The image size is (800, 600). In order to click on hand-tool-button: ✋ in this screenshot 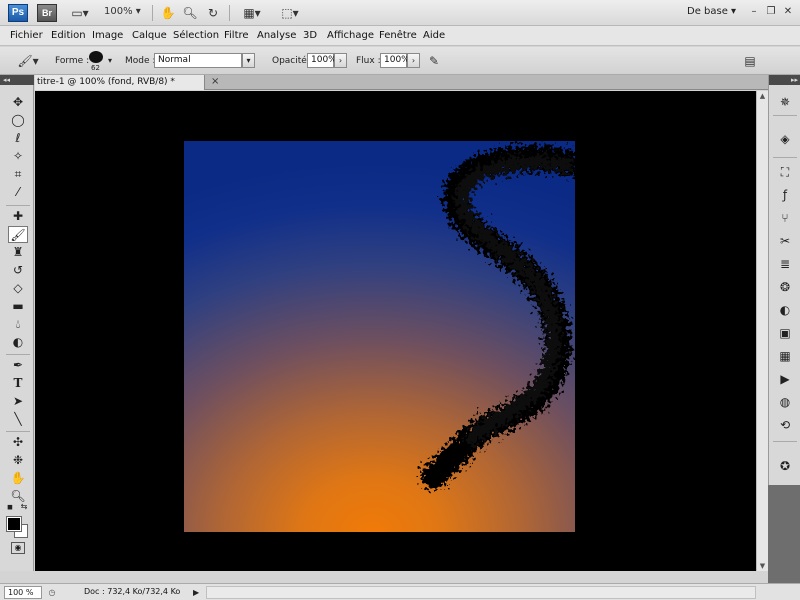, I will do `click(168, 13)`.